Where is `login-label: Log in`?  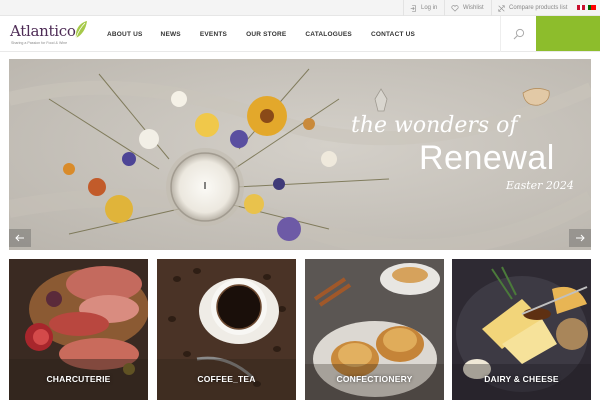
login-label: Log in is located at coordinates (429, 8).